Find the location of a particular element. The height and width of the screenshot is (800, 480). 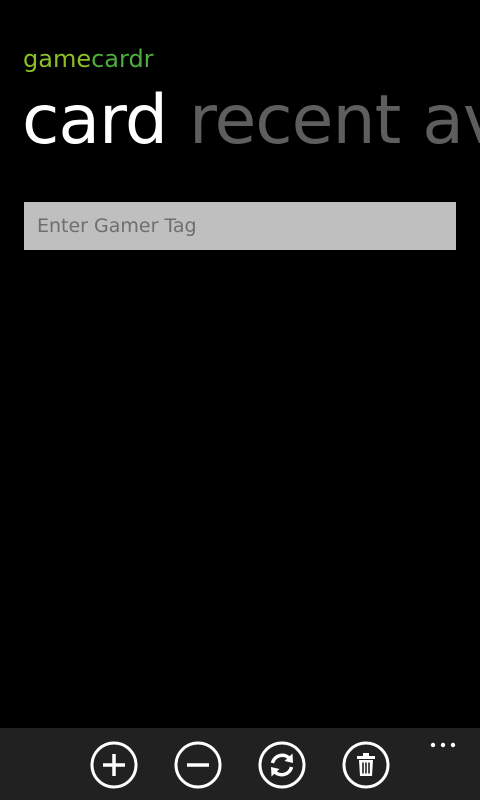

pivot-tab-recent: recent is located at coordinates (295, 121).